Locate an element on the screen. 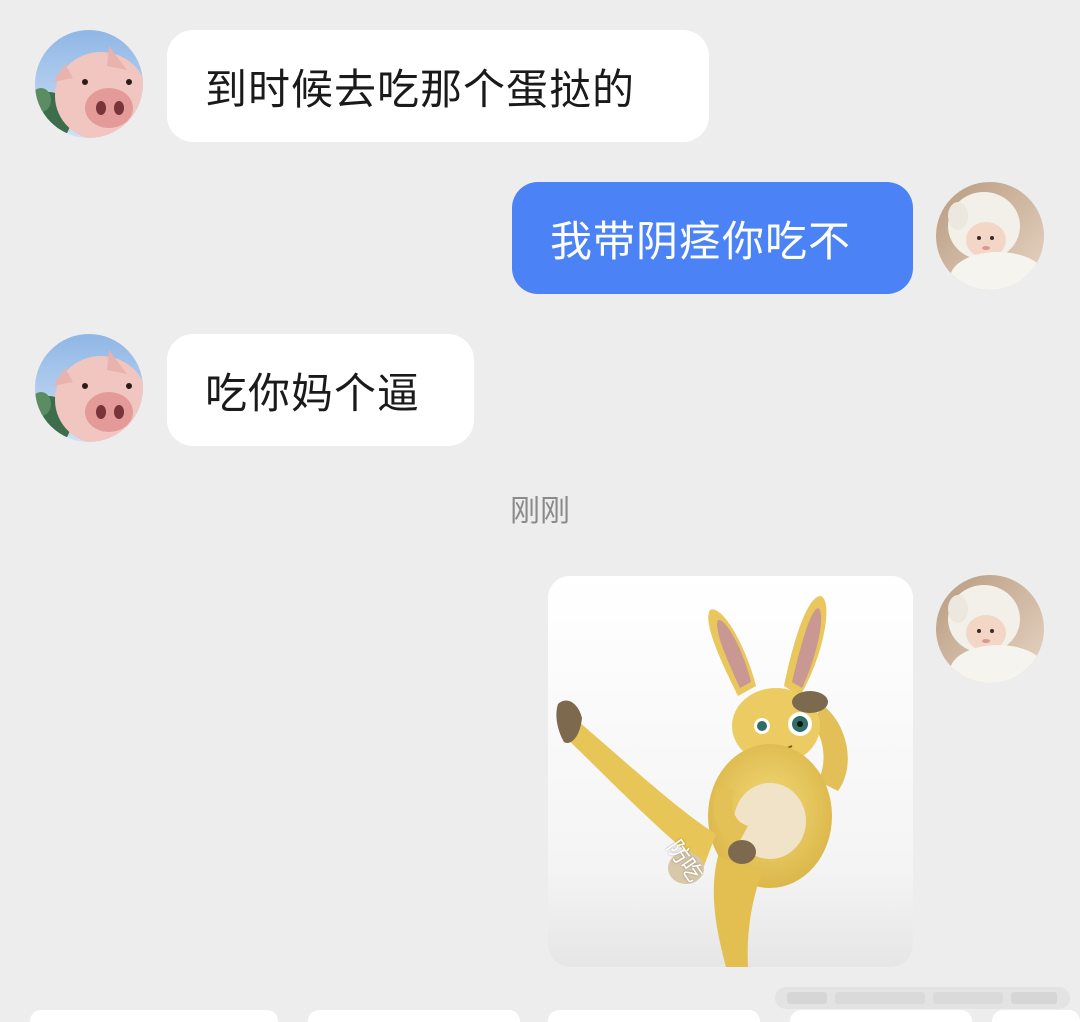 The image size is (1080, 1022). rabbit-sticker-illustration is located at coordinates (730, 771).